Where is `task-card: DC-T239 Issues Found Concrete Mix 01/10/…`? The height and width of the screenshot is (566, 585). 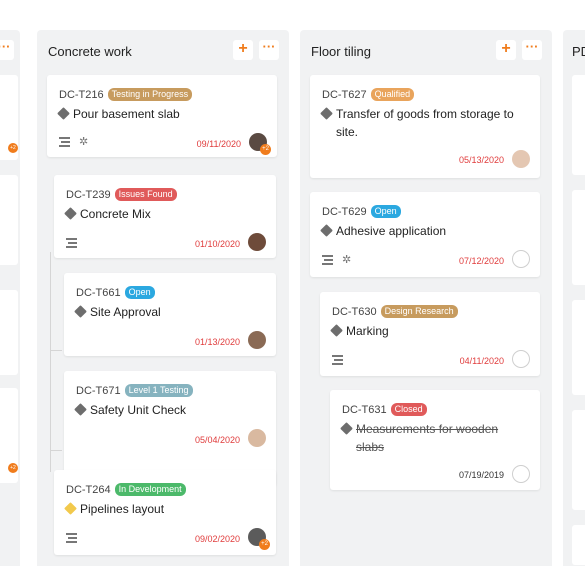
task-card: DC-T239 Issues Found Concrete Mix 01/10/… is located at coordinates (165, 216).